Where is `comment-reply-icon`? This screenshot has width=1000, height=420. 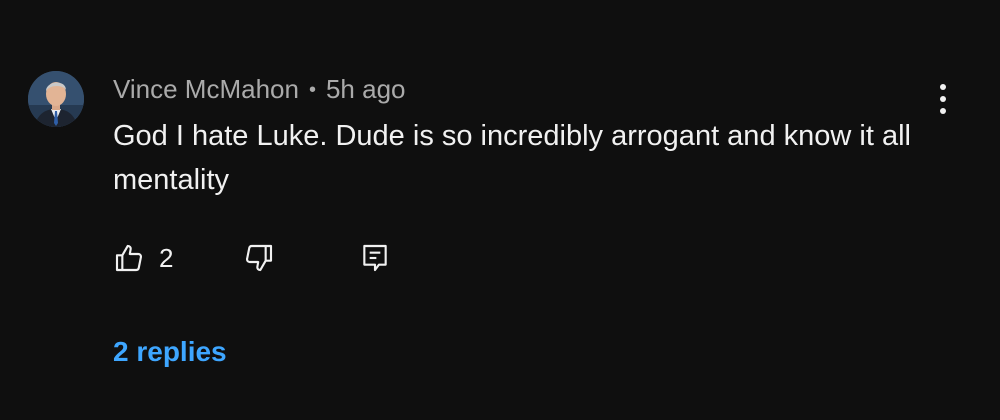
comment-reply-icon is located at coordinates (375, 258).